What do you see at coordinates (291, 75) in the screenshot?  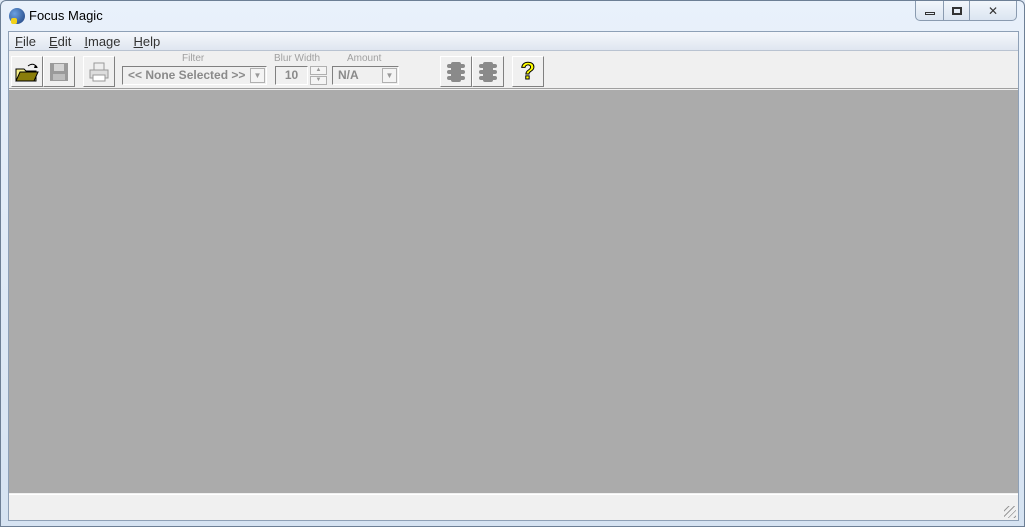 I see `blur-width-input: 10` at bounding box center [291, 75].